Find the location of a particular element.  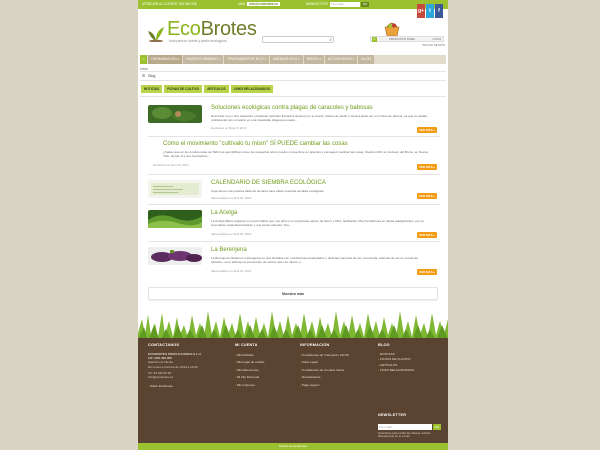

post-title: La Acelga is located at coordinates (224, 213).